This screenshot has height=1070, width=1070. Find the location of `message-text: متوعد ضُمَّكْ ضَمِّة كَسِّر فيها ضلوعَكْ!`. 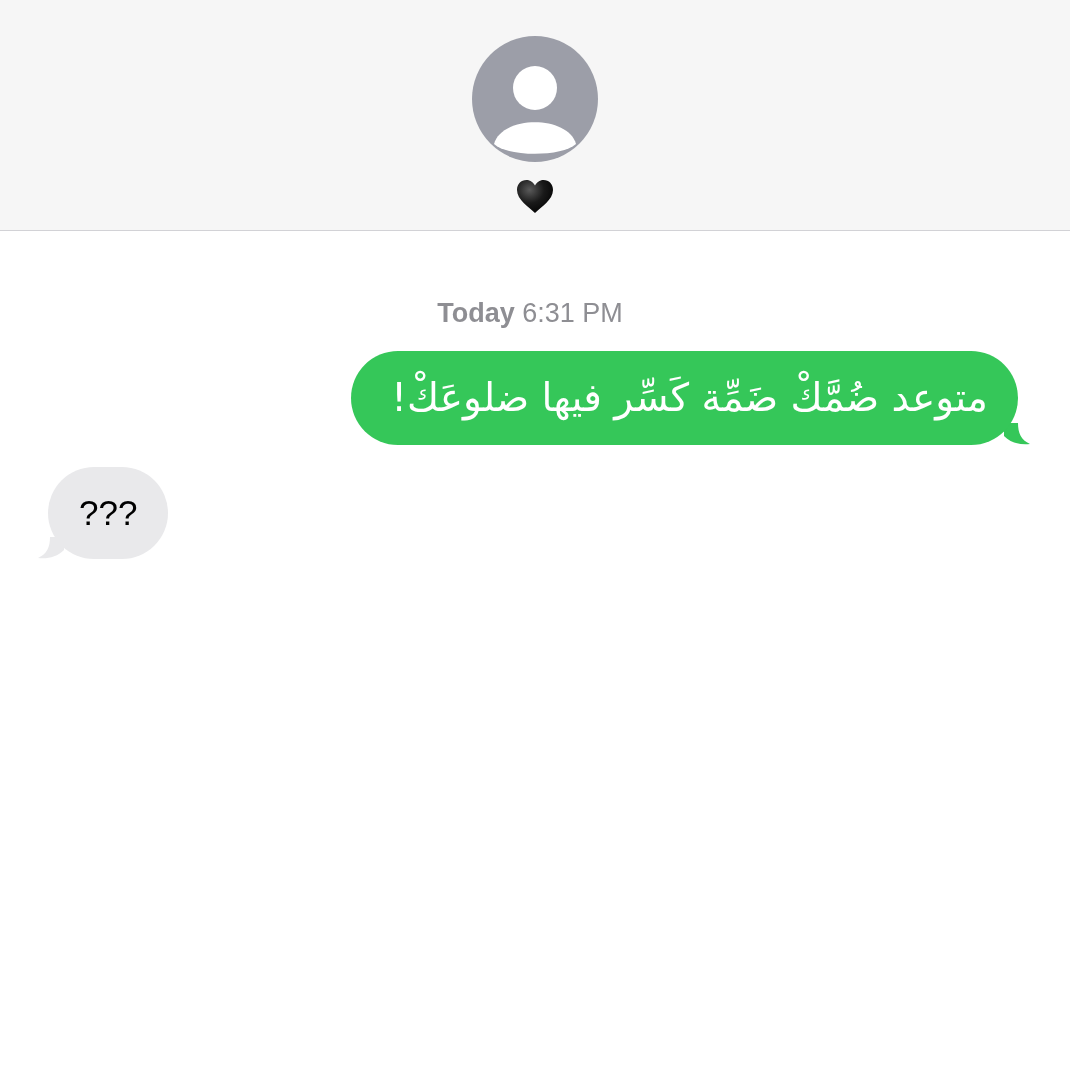

message-text: متوعد ضُمَّكْ ضَمِّة كَسِّر فيها ضلوعَكْ! is located at coordinates (689, 398).